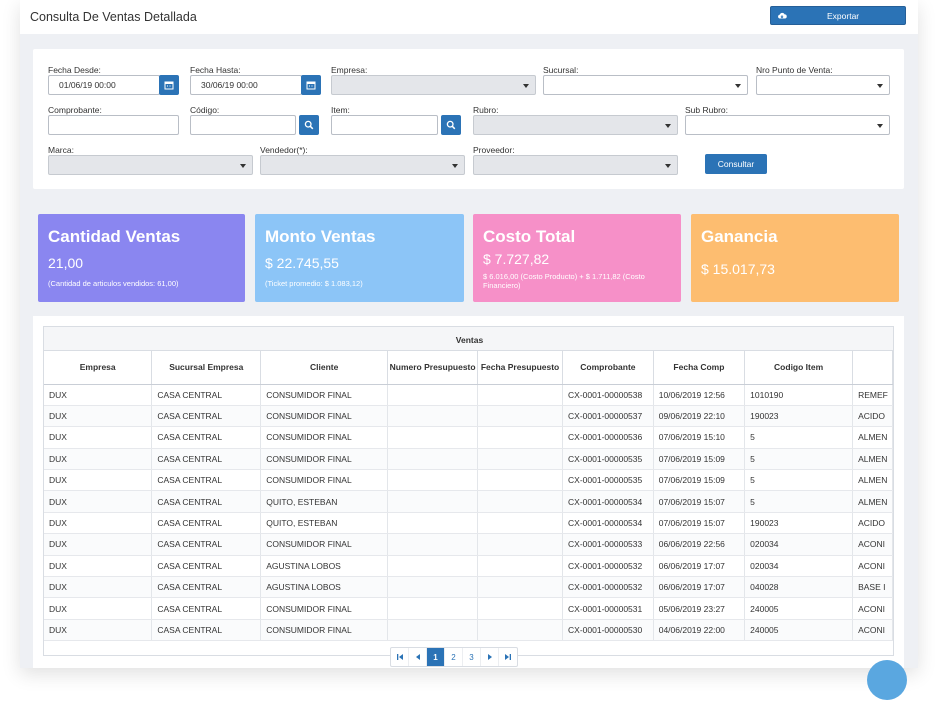 This screenshot has width=938, height=720. Describe the element at coordinates (782, 15) in the screenshot. I see `cloud-download-icon` at that location.